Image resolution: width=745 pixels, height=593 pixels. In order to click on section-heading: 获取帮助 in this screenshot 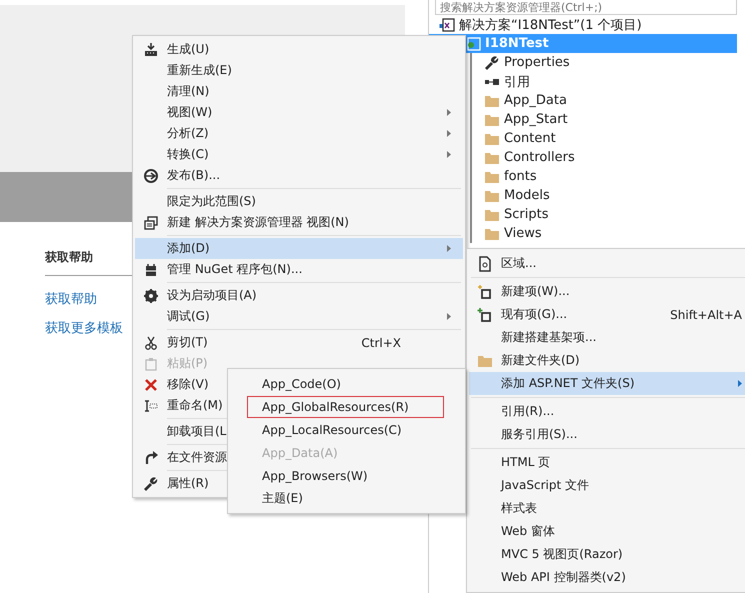, I will do `click(69, 257)`.